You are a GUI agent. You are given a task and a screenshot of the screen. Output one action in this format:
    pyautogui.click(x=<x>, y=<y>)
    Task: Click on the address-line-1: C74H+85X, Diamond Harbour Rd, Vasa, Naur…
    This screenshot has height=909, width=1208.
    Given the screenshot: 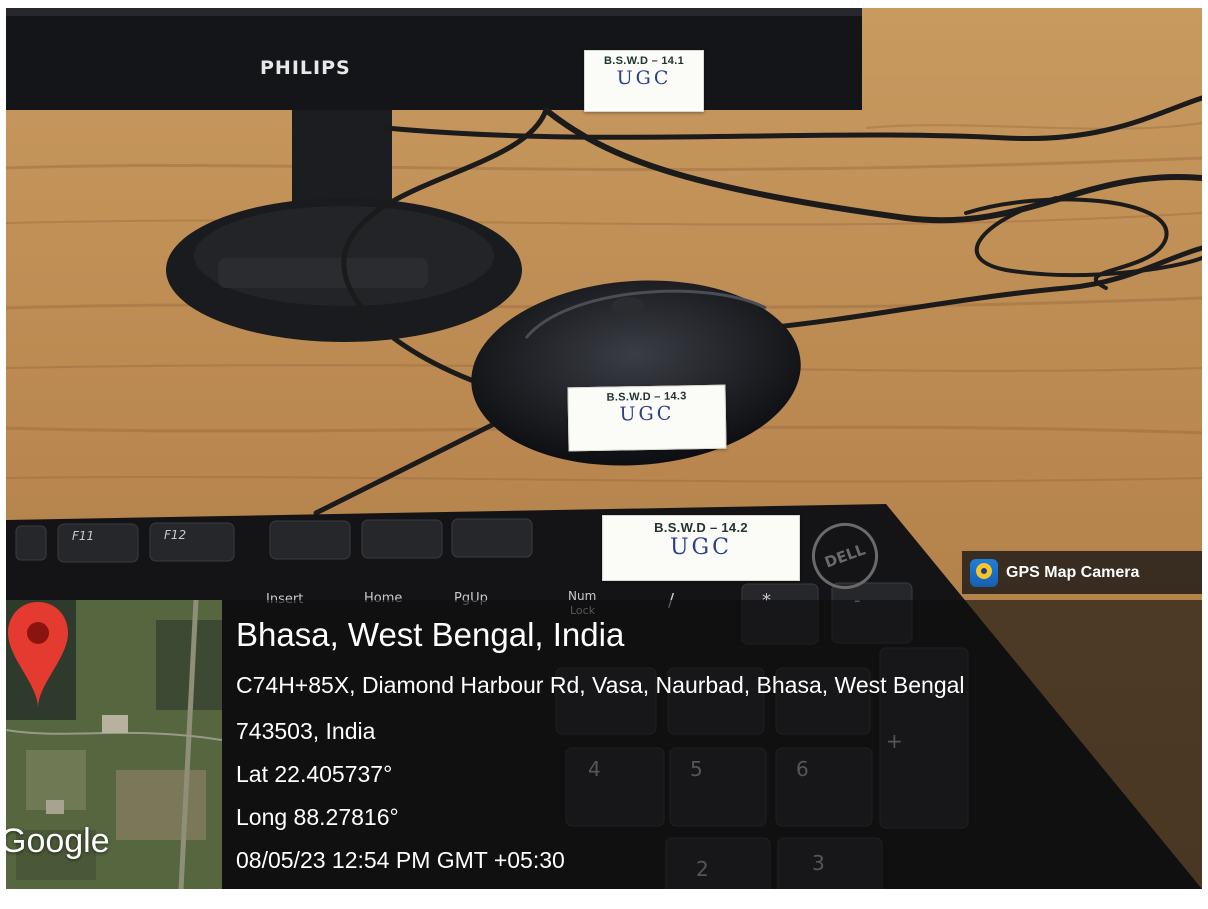 What is the action you would take?
    pyautogui.click(x=600, y=685)
    